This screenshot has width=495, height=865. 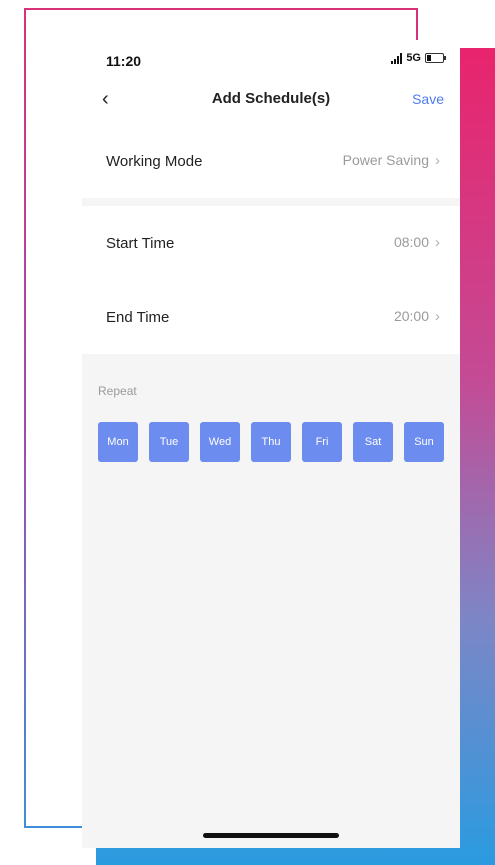 I want to click on day-thu-button: Thu, so click(x=271, y=442).